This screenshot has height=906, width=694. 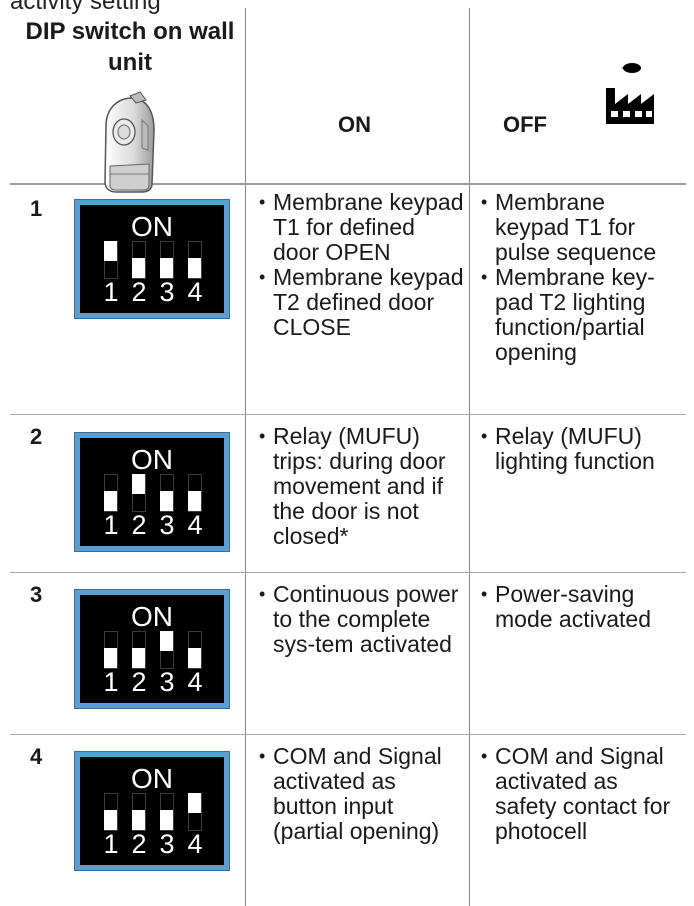 What do you see at coordinates (152, 811) in the screenshot?
I see `dip-switch-4: ON 1234` at bounding box center [152, 811].